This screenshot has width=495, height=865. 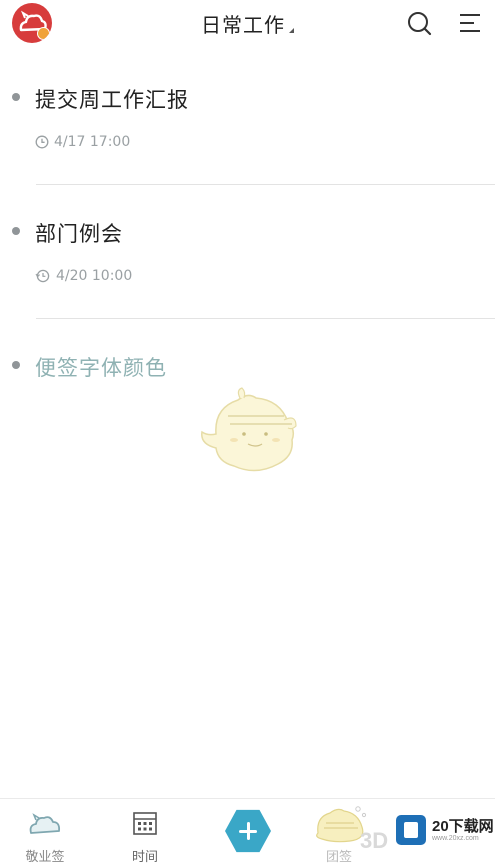 I want to click on mascot-illustration, so click(x=248, y=431).